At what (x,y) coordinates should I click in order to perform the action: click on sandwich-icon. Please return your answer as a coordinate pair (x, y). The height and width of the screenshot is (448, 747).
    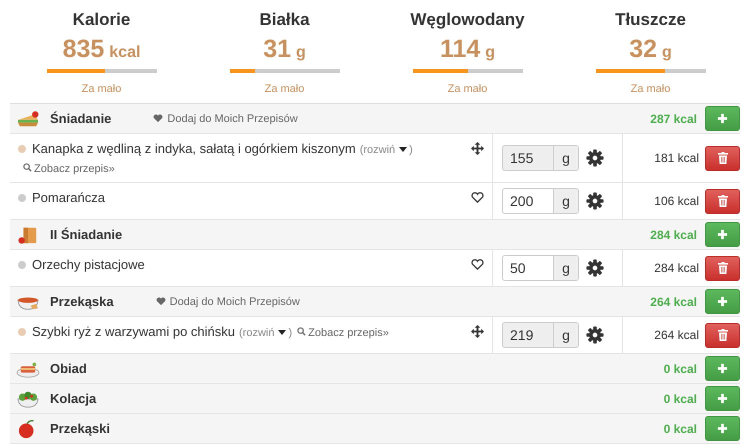
    Looking at the image, I should click on (28, 118).